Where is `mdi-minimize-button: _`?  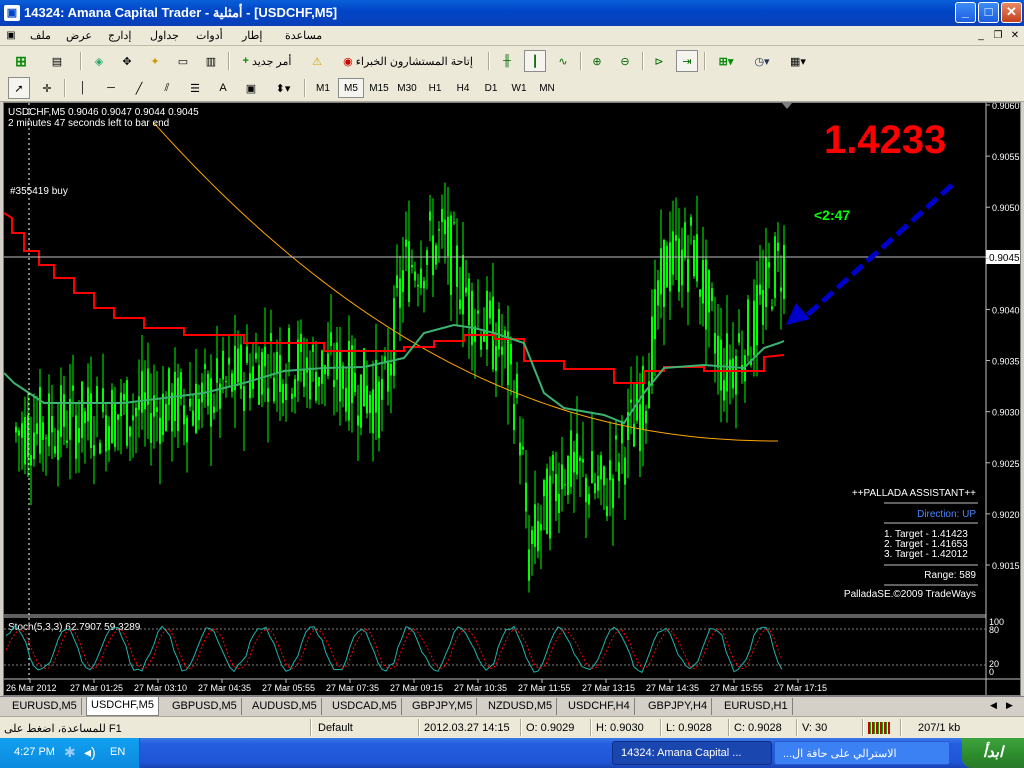
mdi-minimize-button: _ is located at coordinates (981, 35).